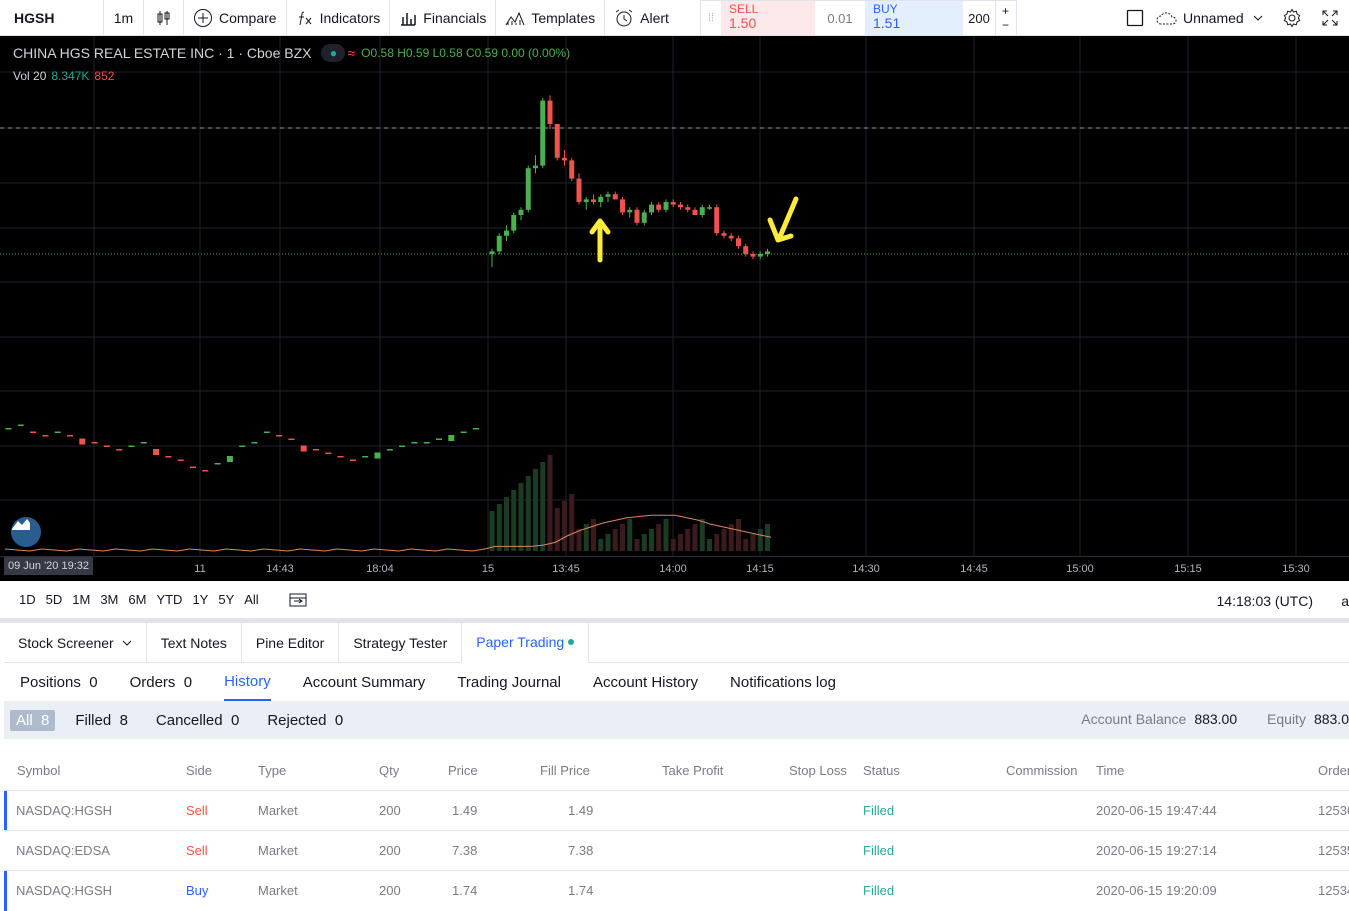 The height and width of the screenshot is (911, 1349). What do you see at coordinates (565, 770) in the screenshot?
I see `column-header-fill-price: Fill Price` at bounding box center [565, 770].